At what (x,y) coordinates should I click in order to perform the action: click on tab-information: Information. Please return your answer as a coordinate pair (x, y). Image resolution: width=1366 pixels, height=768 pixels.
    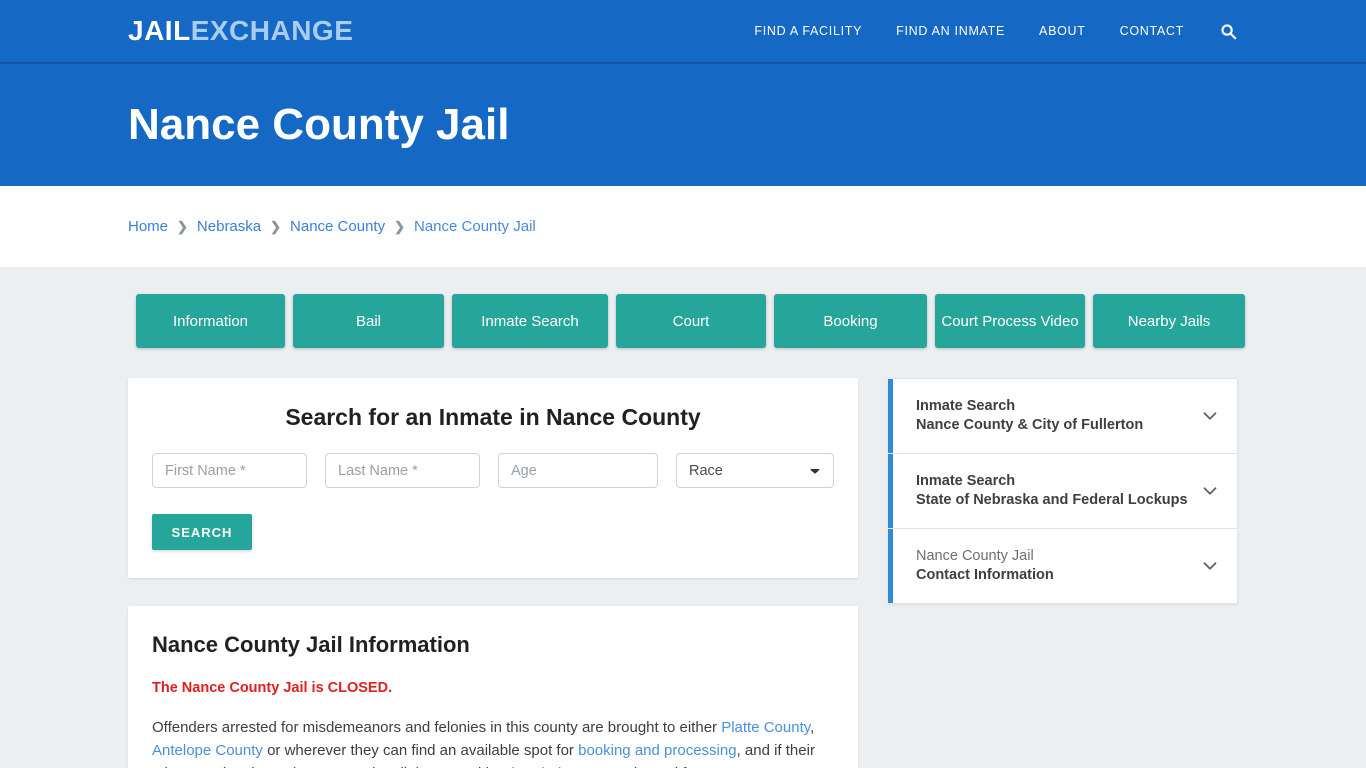
    Looking at the image, I should click on (210, 321).